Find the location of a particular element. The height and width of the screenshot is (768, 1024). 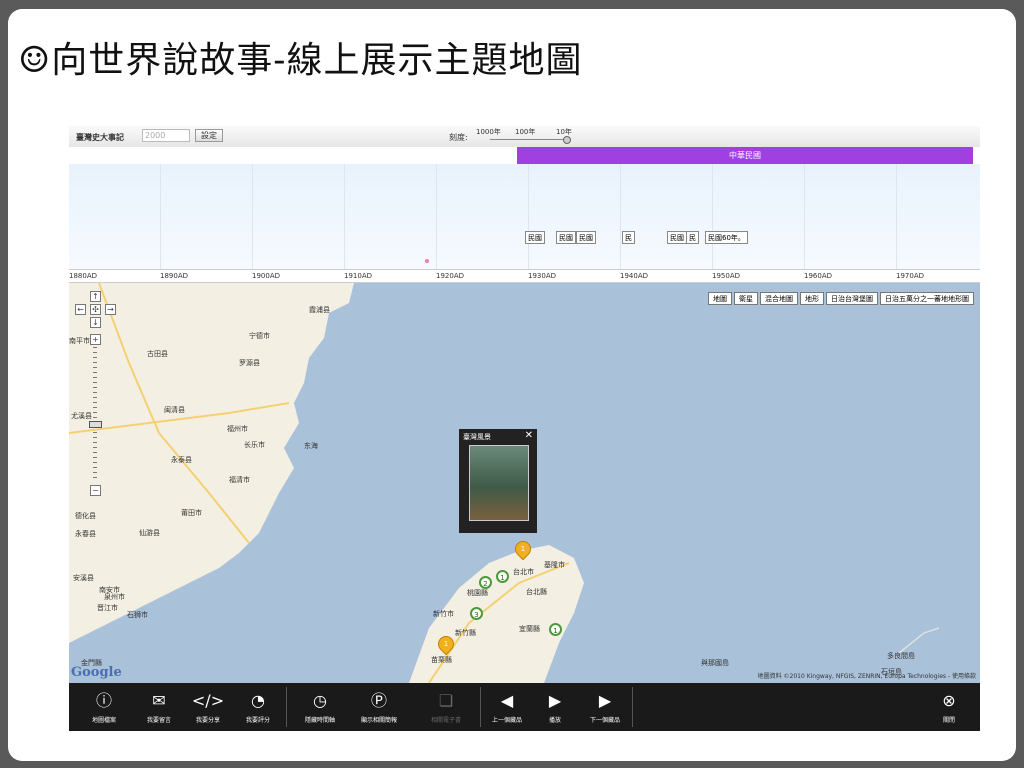

landscape-painting-thumbnail is located at coordinates (499, 483).